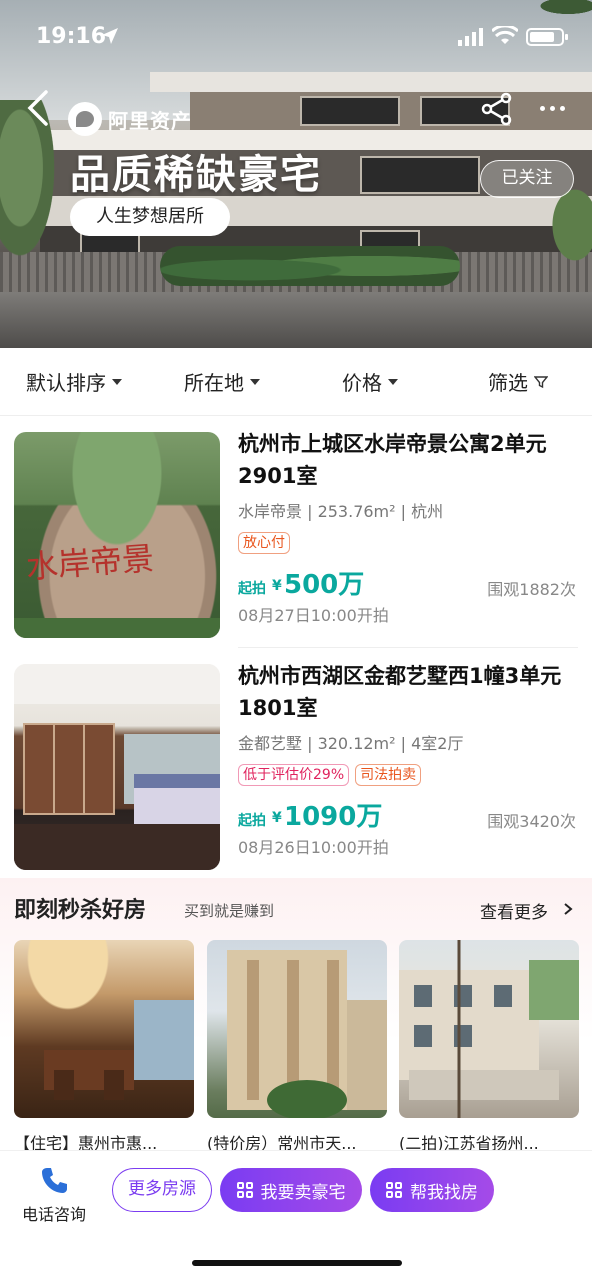 The width and height of the screenshot is (592, 1280). I want to click on hero-tagline: 人生梦想居所, so click(150, 217).